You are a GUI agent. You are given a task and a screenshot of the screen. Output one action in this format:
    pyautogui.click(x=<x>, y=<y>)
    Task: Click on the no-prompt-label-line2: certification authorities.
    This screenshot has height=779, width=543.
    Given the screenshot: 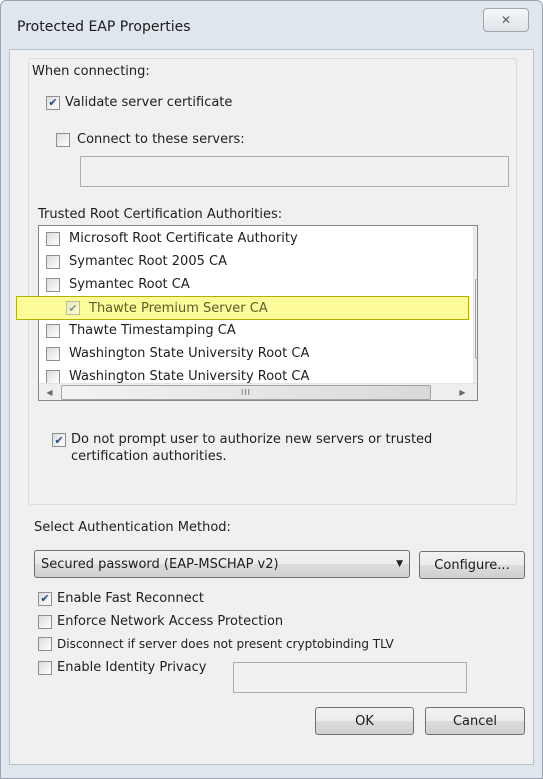 What is the action you would take?
    pyautogui.click(x=149, y=456)
    